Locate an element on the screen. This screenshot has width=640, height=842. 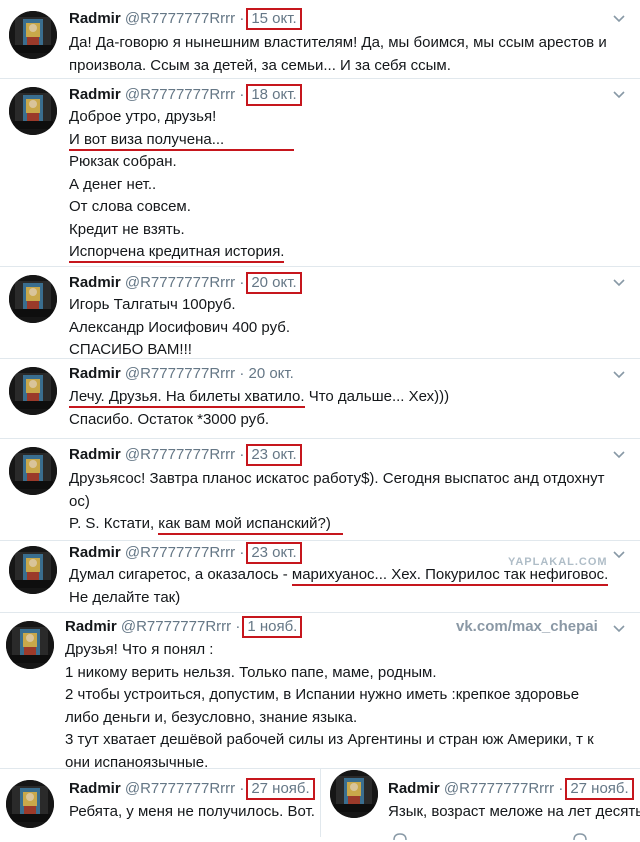
like-icon is located at coordinates (580, 837).